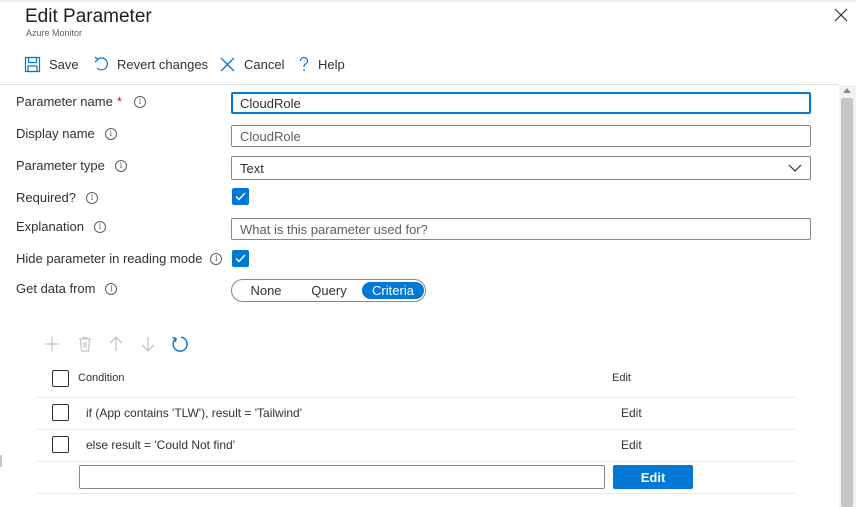  What do you see at coordinates (1, 461) in the screenshot?
I see `left-edge-marker` at bounding box center [1, 461].